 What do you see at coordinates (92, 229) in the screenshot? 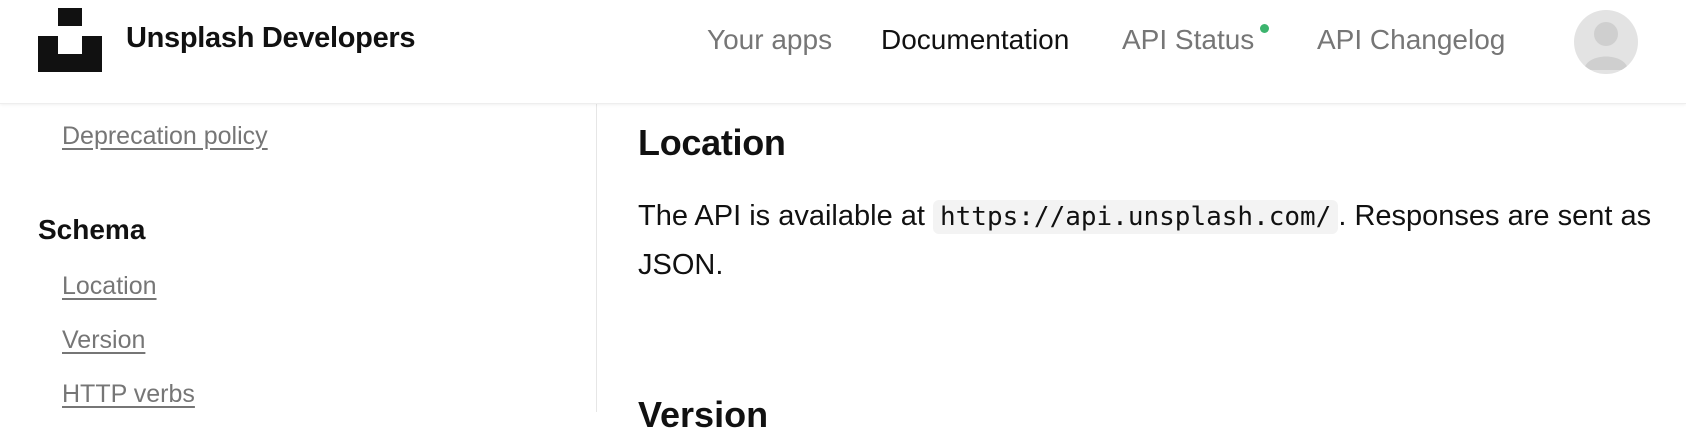
I see `sidebar-section-schema: Schema` at bounding box center [92, 229].